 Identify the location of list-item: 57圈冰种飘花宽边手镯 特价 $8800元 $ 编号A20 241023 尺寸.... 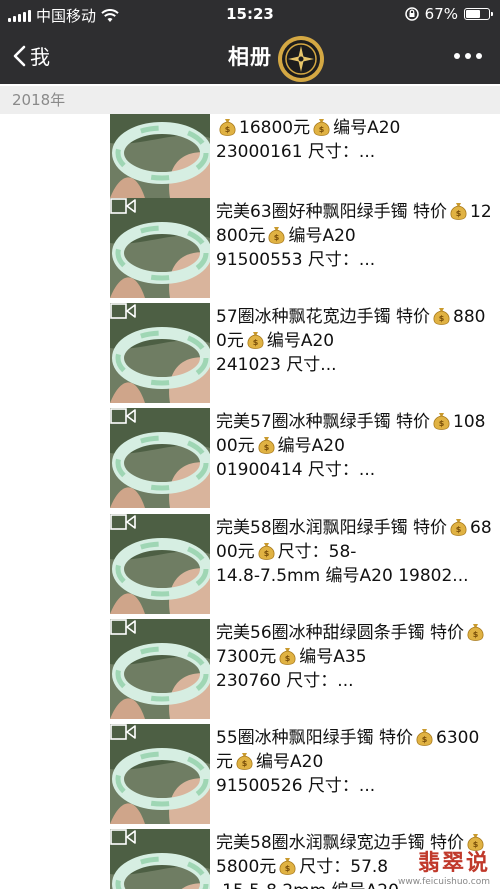
(250, 353).